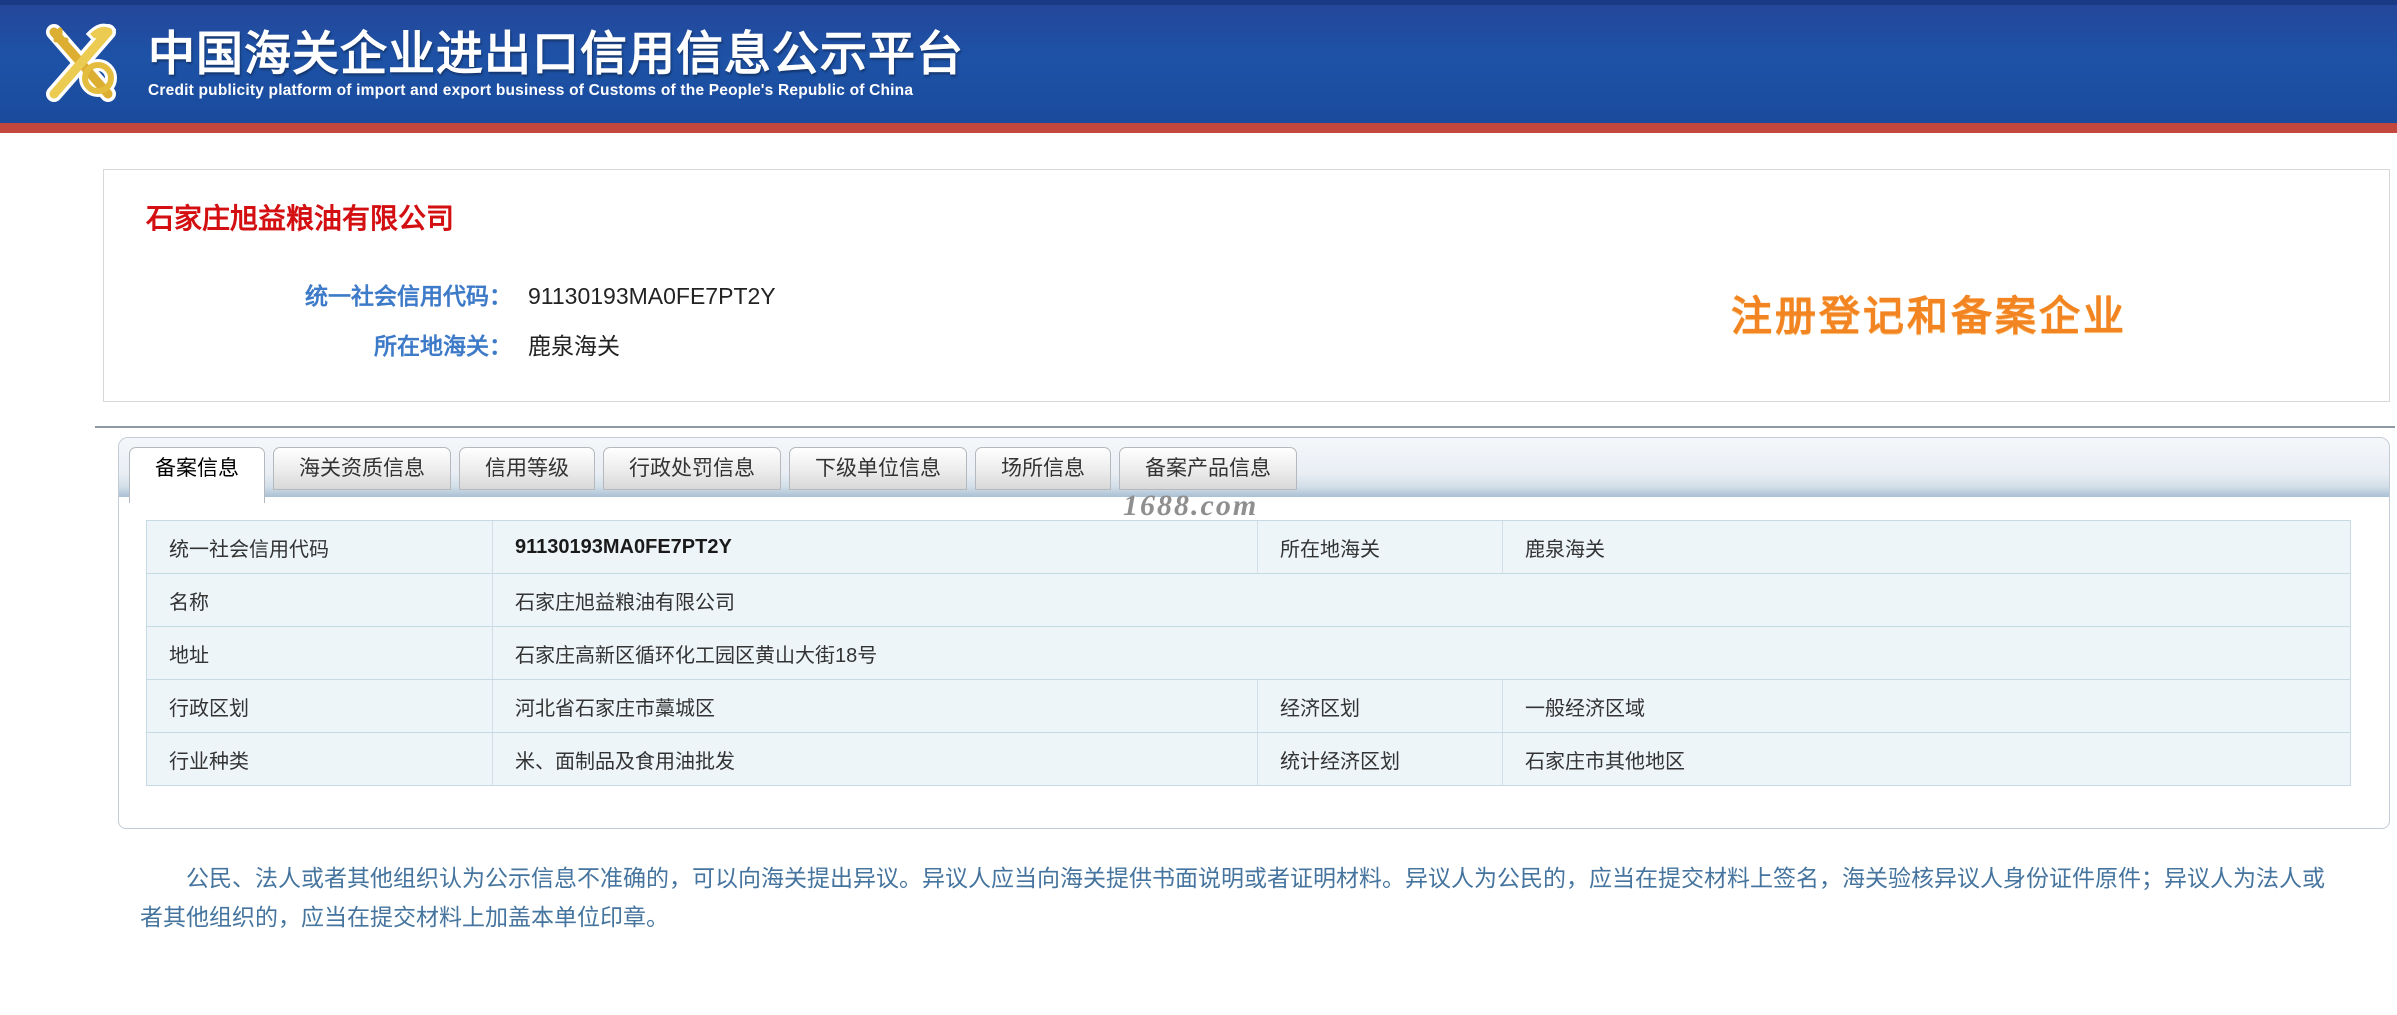 This screenshot has width=2397, height=1015. Describe the element at coordinates (1422, 600) in the screenshot. I see `row-value: 石家庄旭益粮油有限公司` at that location.